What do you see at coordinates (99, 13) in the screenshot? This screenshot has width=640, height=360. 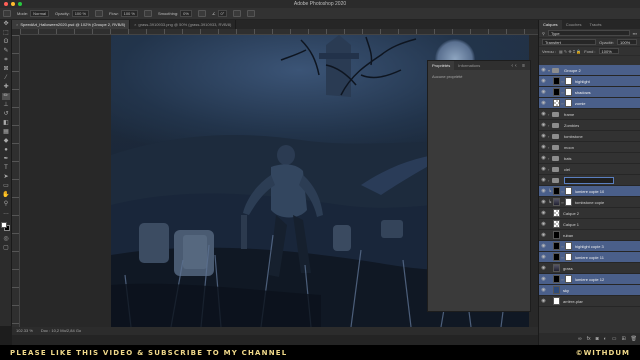 I see `pressure-opacity-icon` at bounding box center [99, 13].